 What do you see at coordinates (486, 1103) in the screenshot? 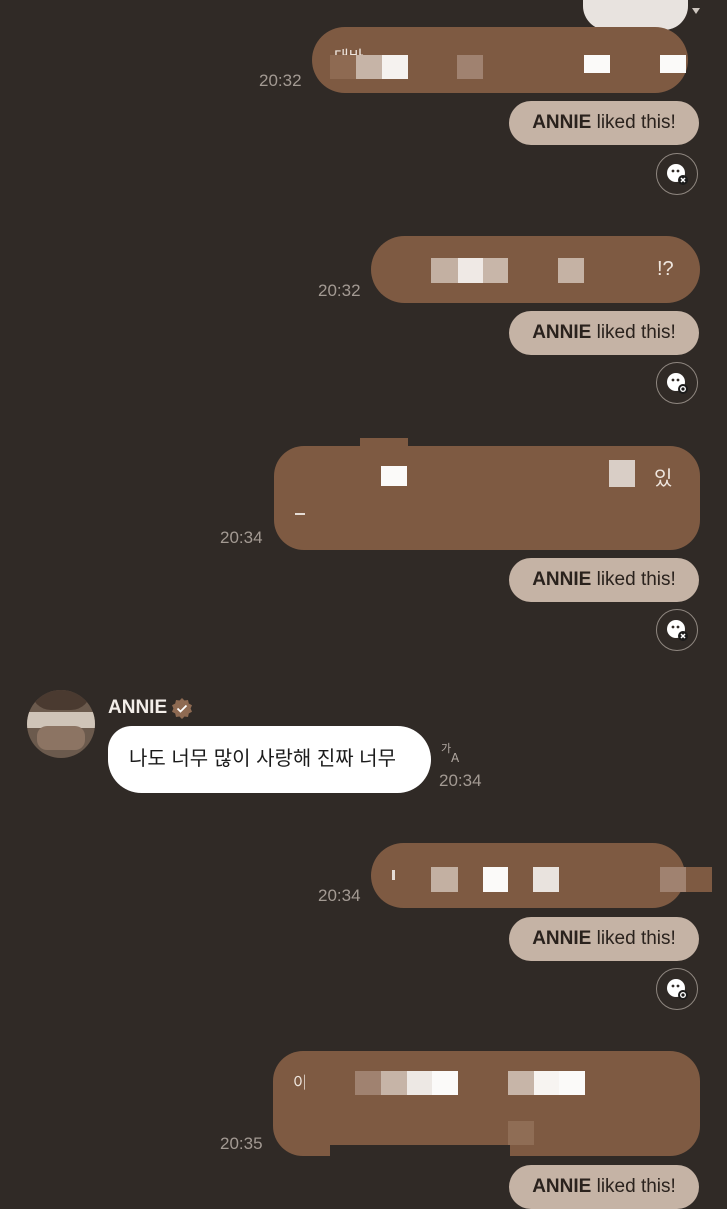
I see `outgoing-message-bubble: 이` at bounding box center [486, 1103].